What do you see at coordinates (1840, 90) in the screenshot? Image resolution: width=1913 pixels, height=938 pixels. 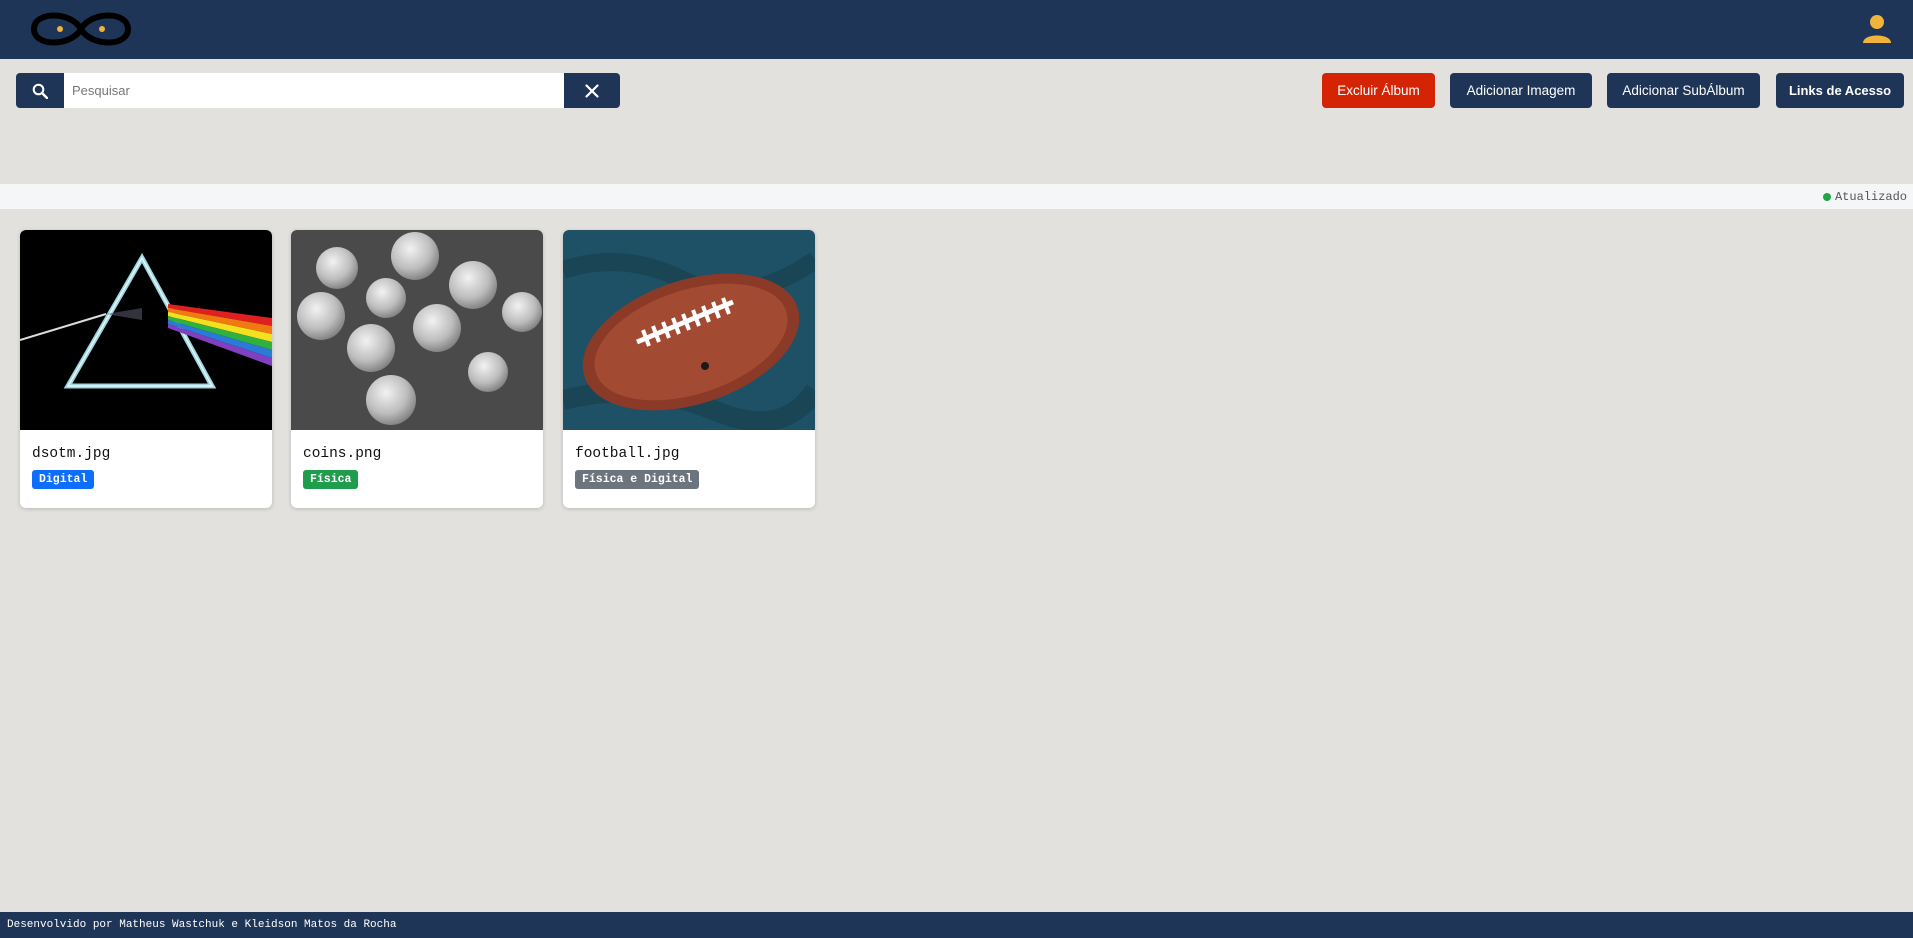 I see `access-links-button: Links de Acesso` at bounding box center [1840, 90].